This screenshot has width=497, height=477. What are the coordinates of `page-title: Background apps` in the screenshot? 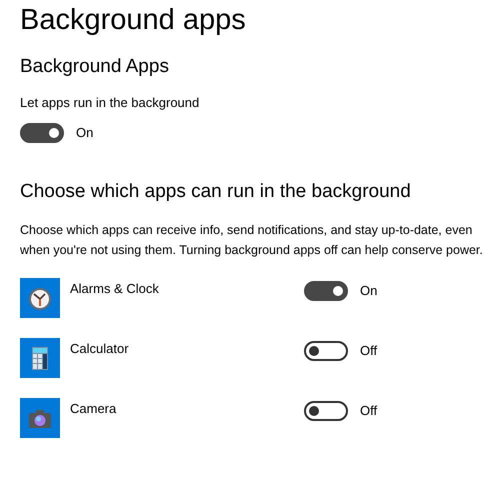 It's located at (133, 20).